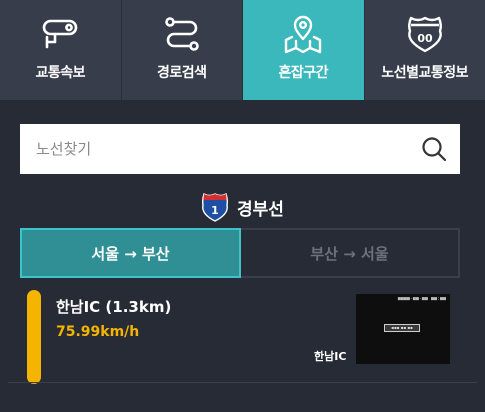 The height and width of the screenshot is (412, 485). I want to click on ic-speed: 75.99km/h, so click(98, 332).